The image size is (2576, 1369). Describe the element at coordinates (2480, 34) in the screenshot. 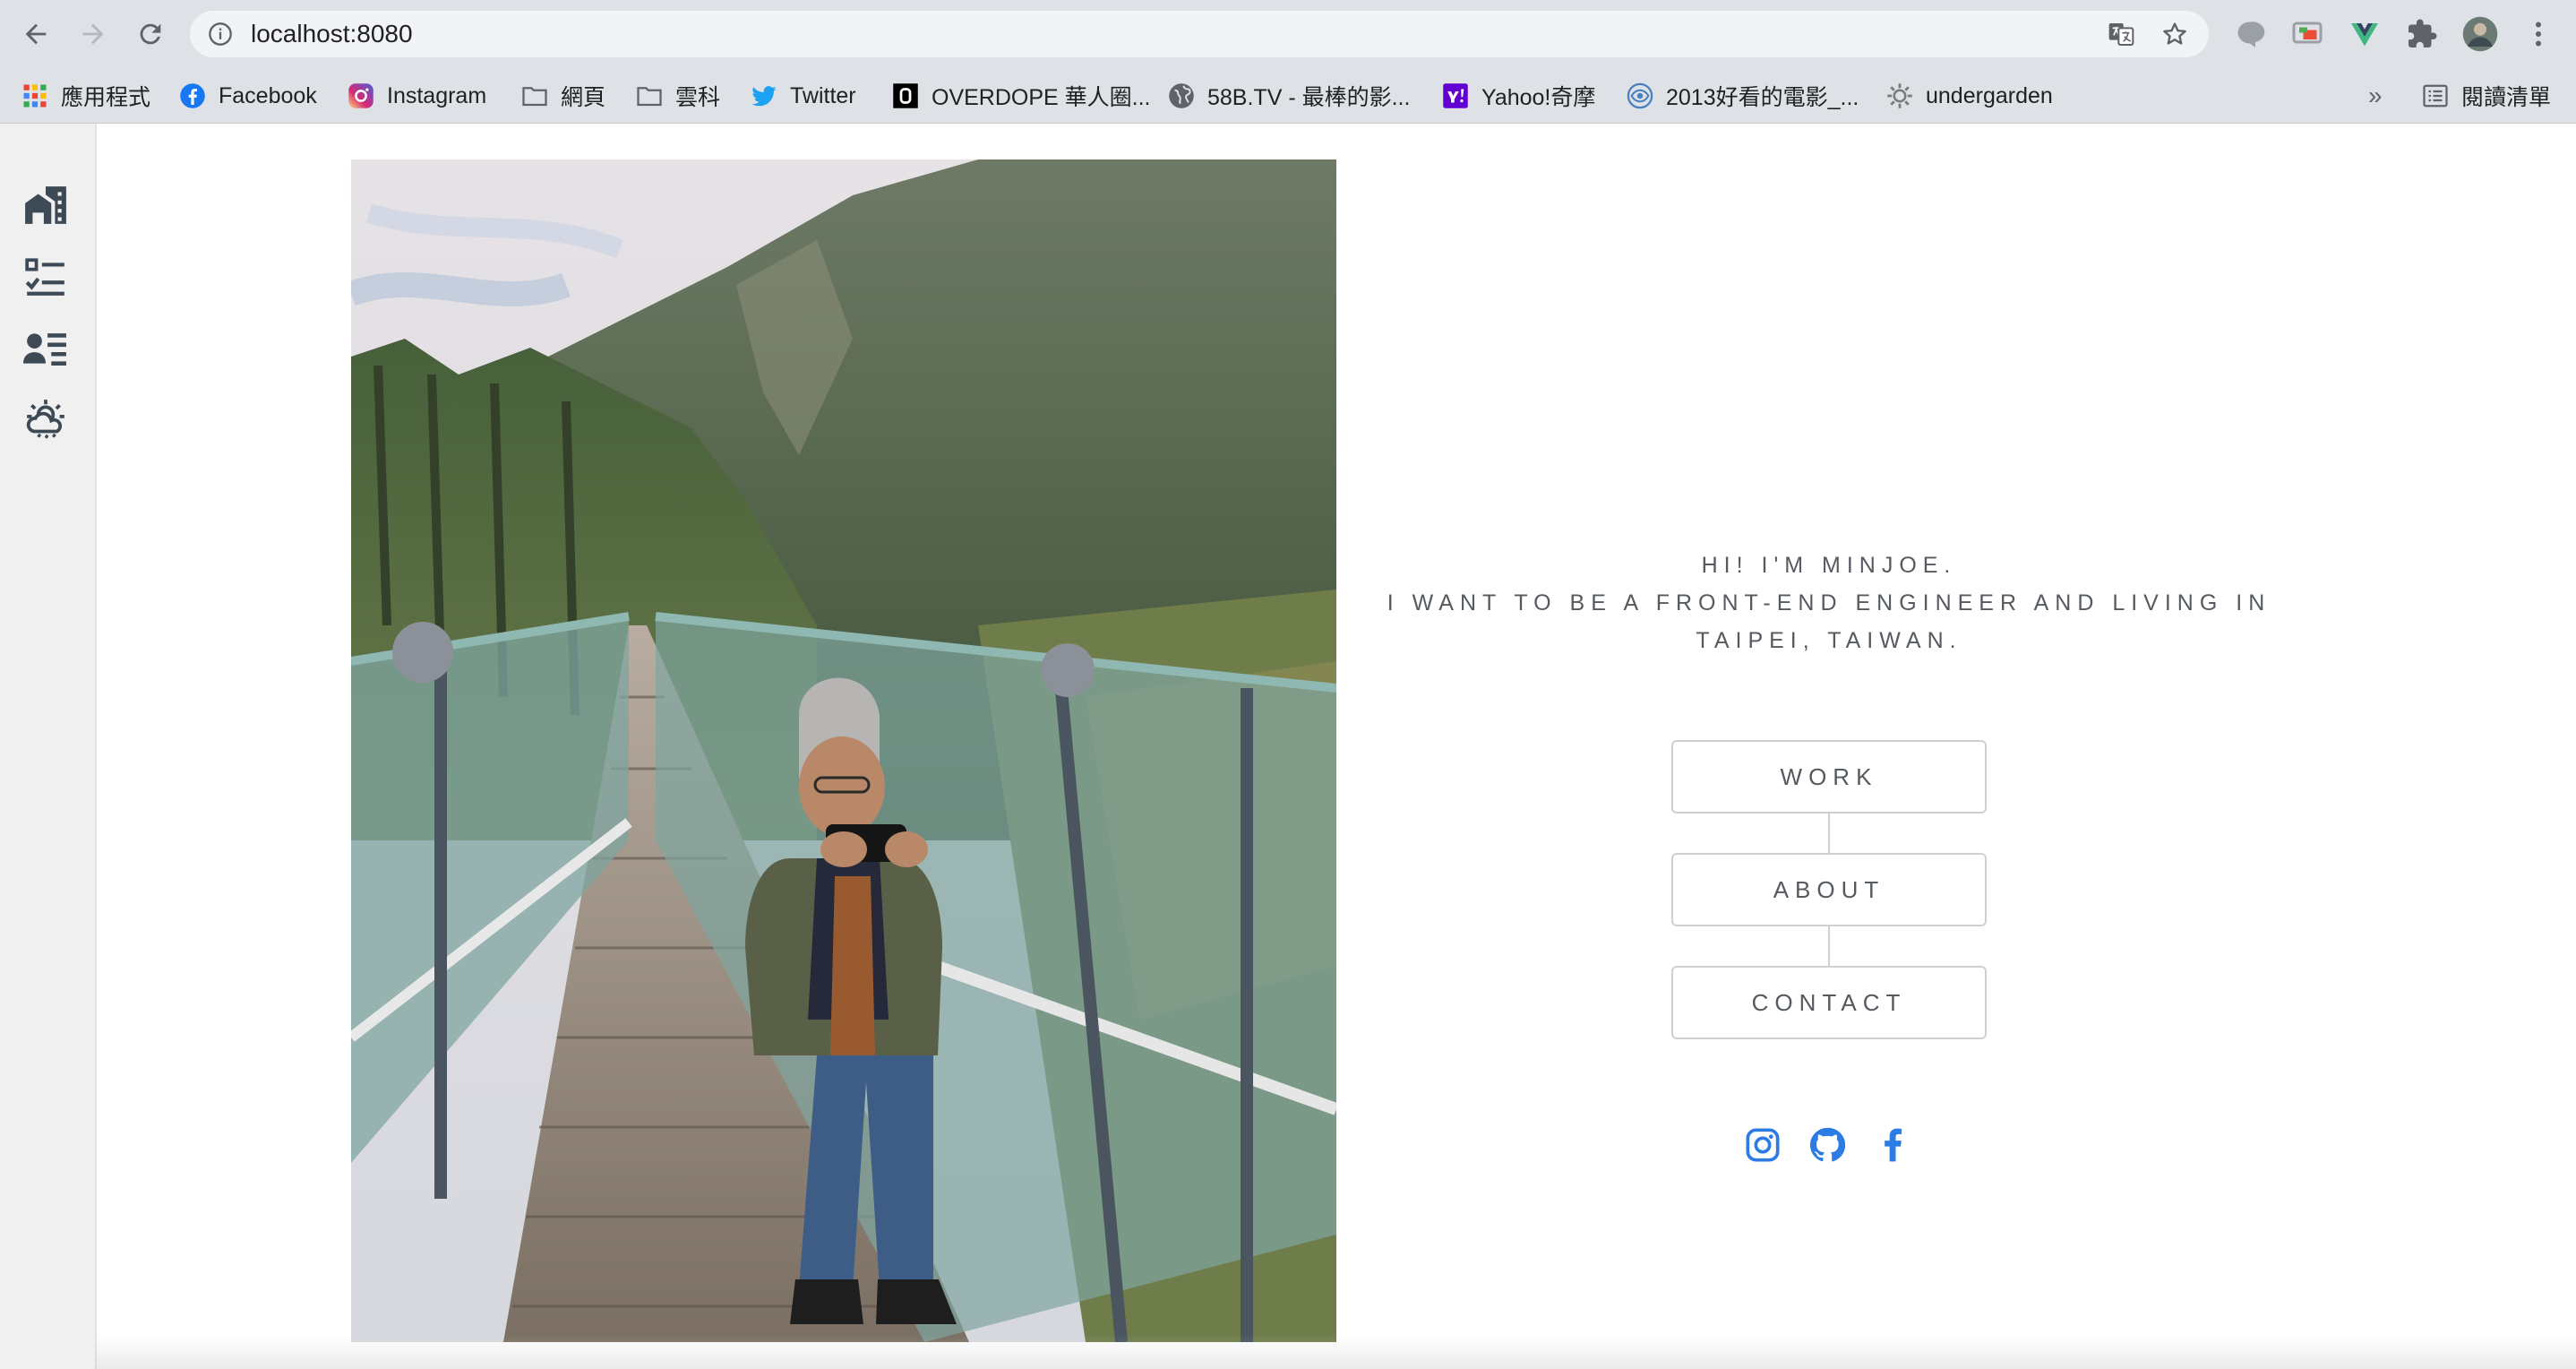

I see `profile-avatar-icon` at that location.